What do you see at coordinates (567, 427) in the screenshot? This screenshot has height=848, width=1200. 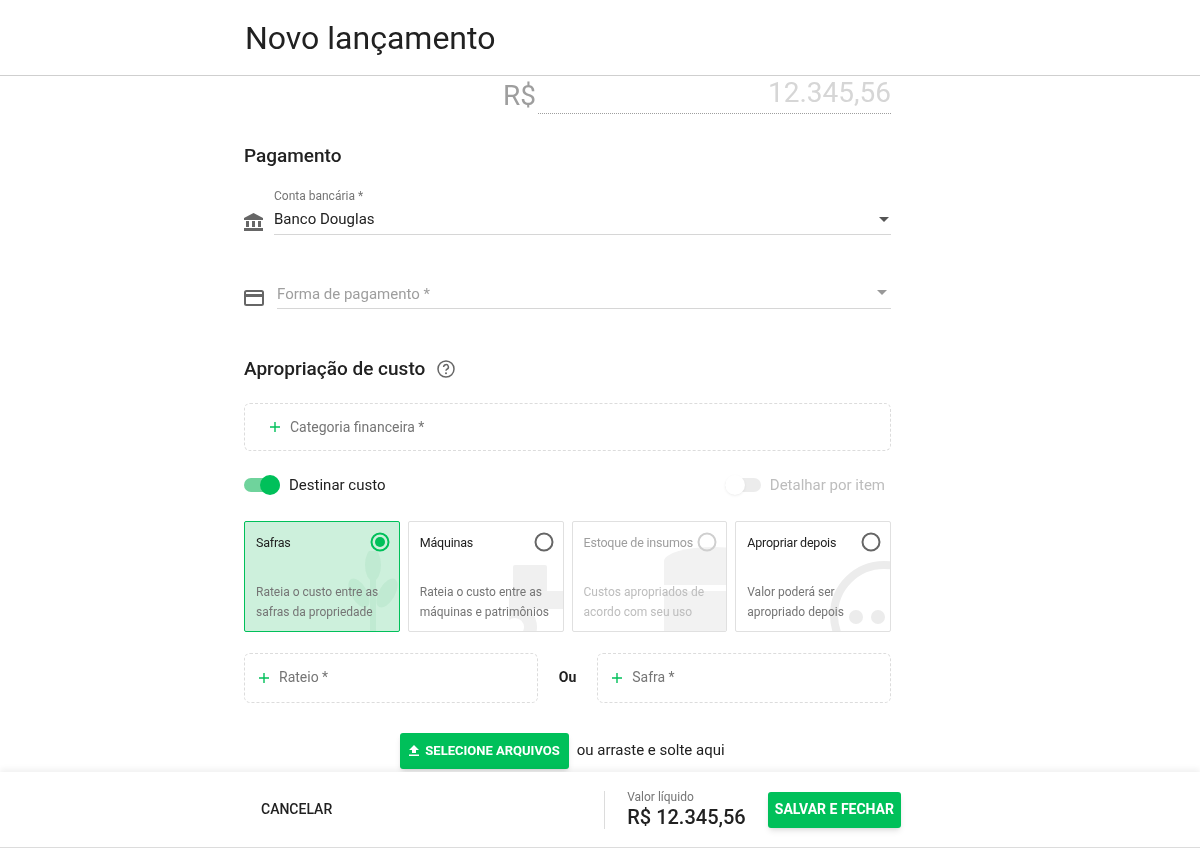 I see `category-picker: Categoria financeira *` at bounding box center [567, 427].